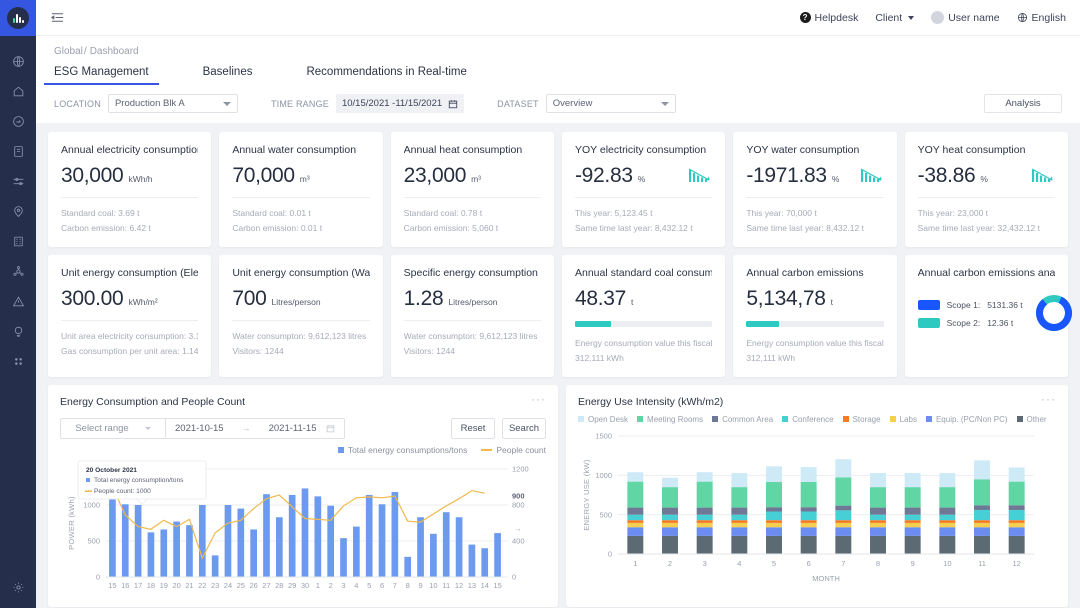 The width and height of the screenshot is (1080, 608). Describe the element at coordinates (299, 335) in the screenshot. I see `kpi-sub-1: Water consumpton: 9,612,123 litres` at that location.